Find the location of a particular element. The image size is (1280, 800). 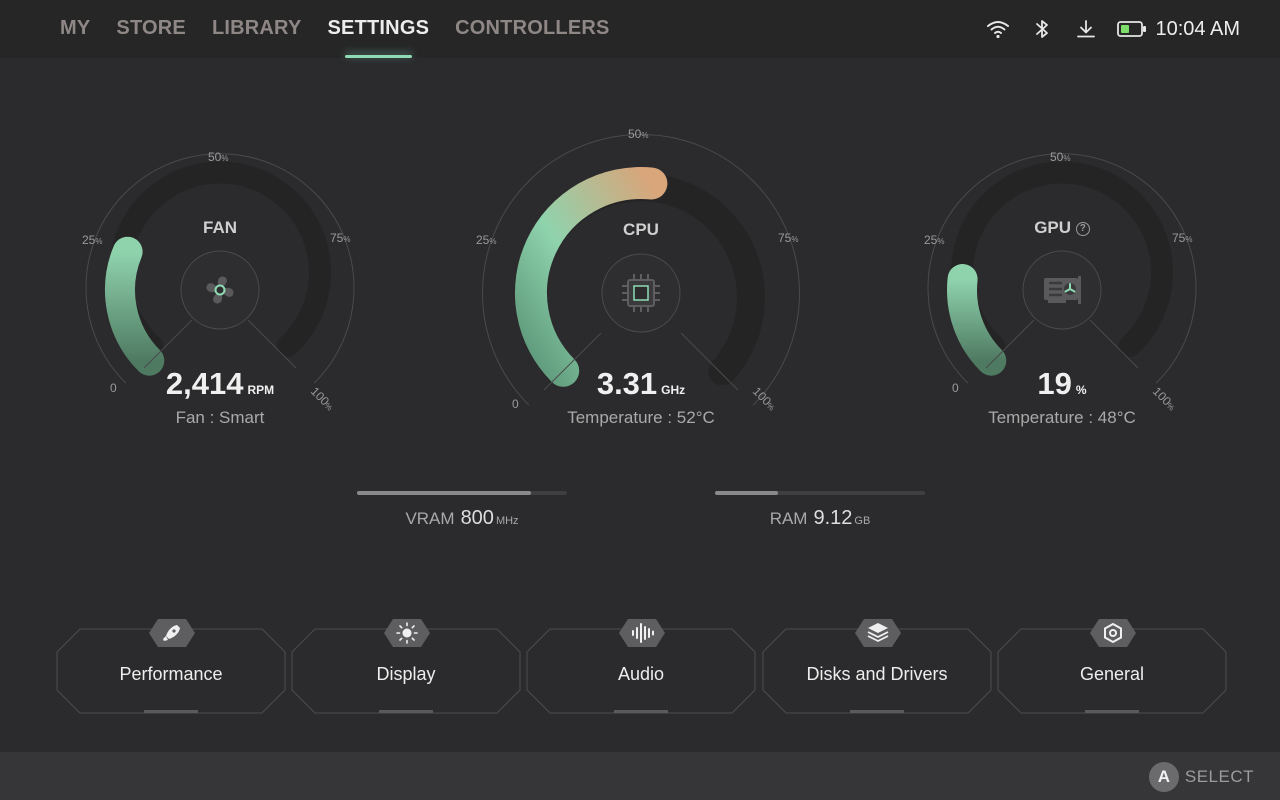

help-icon: ? is located at coordinates (1082, 229).